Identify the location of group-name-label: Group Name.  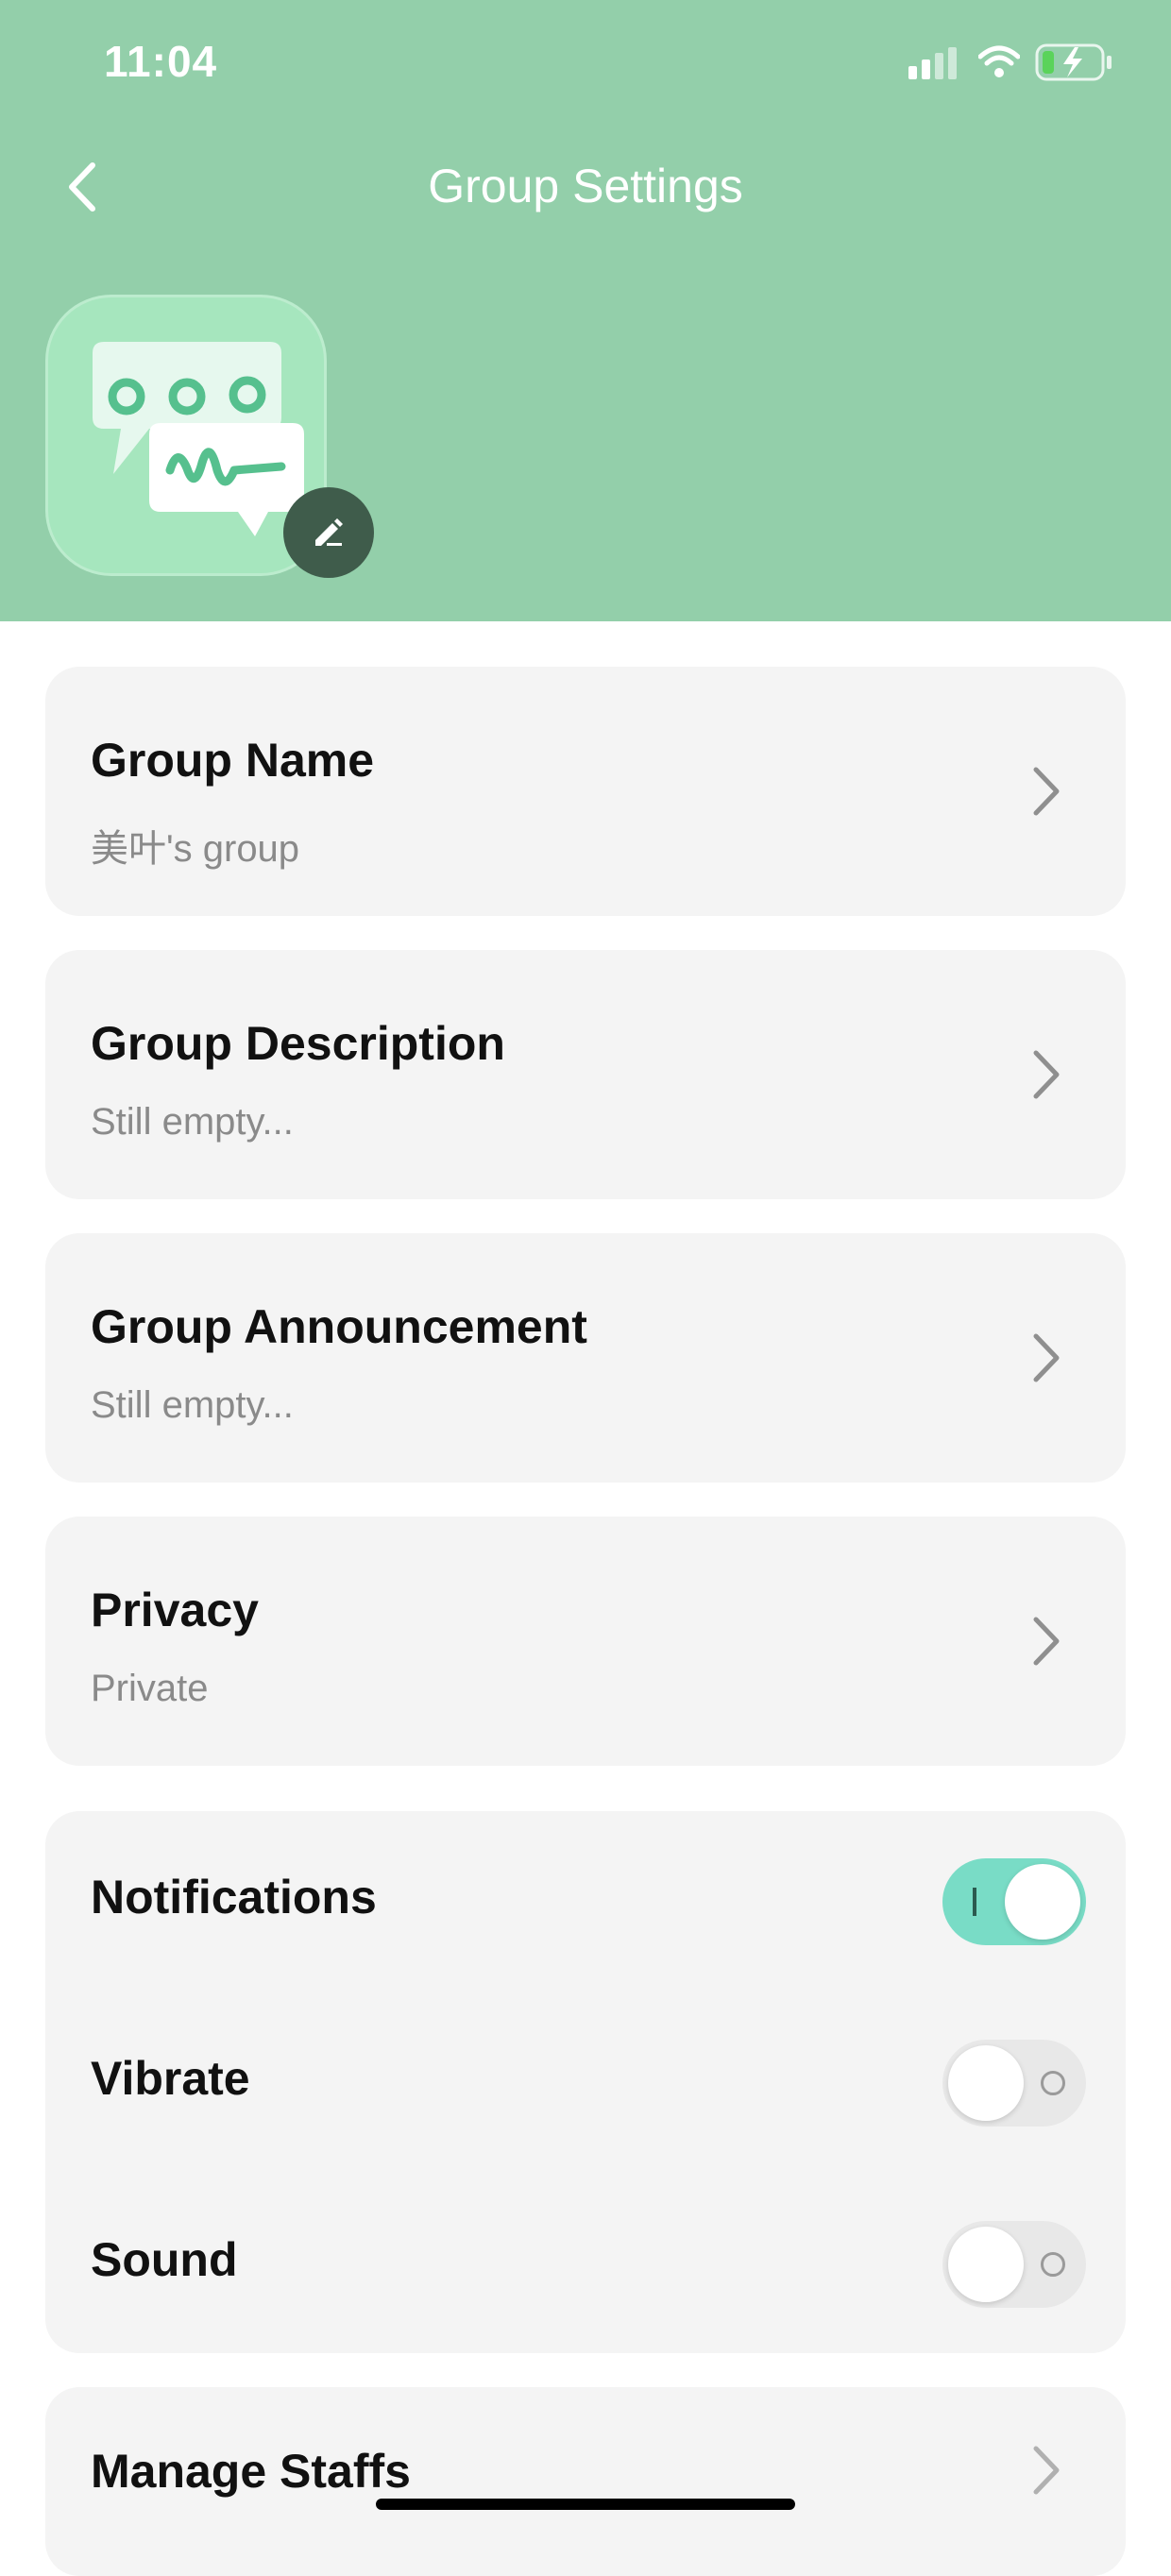
(233, 760).